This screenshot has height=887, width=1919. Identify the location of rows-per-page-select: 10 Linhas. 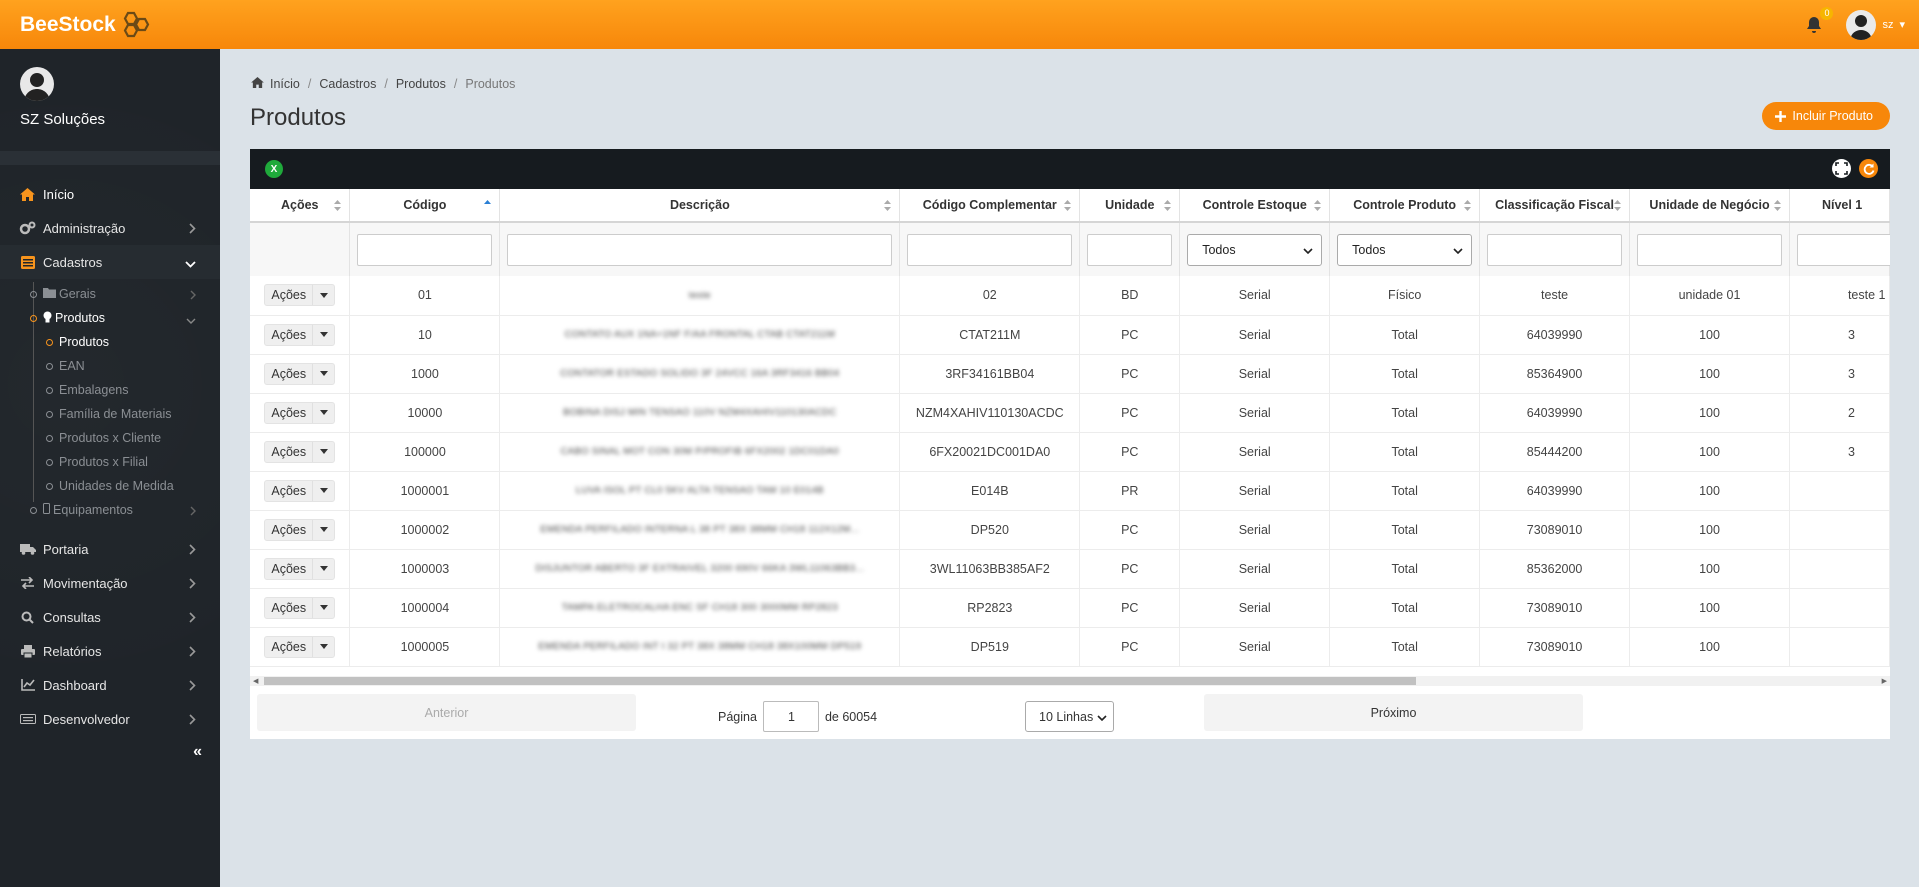
(1069, 716).